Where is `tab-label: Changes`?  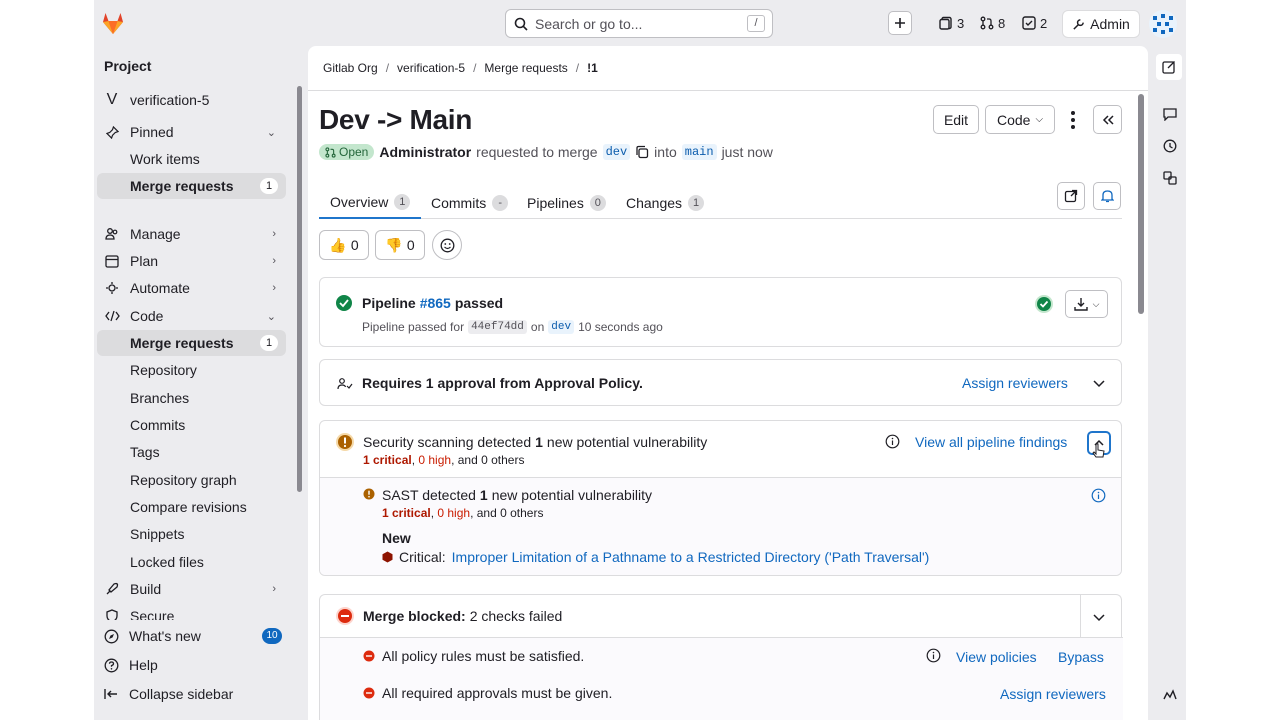 tab-label: Changes is located at coordinates (654, 202).